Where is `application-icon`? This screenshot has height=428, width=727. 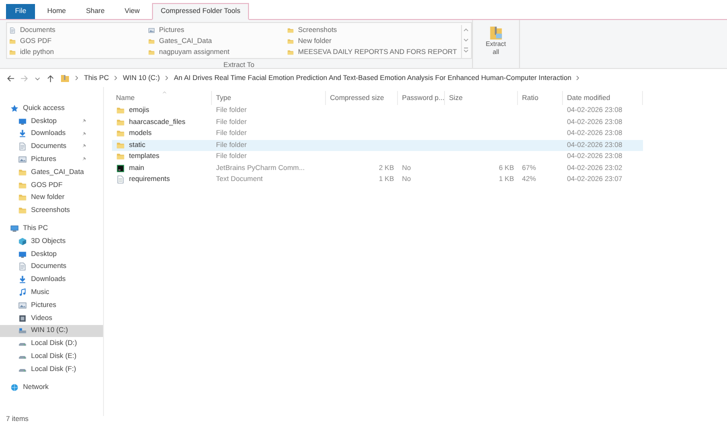
application-icon is located at coordinates (120, 168).